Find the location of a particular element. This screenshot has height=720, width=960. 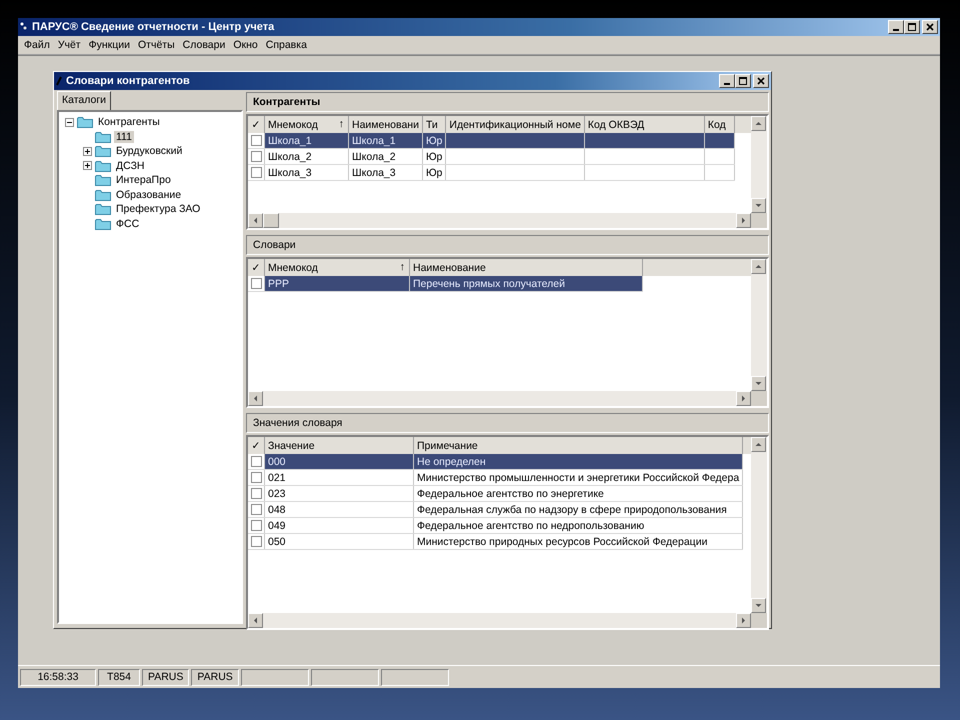

tree-item: Контрагенты is located at coordinates (129, 122).